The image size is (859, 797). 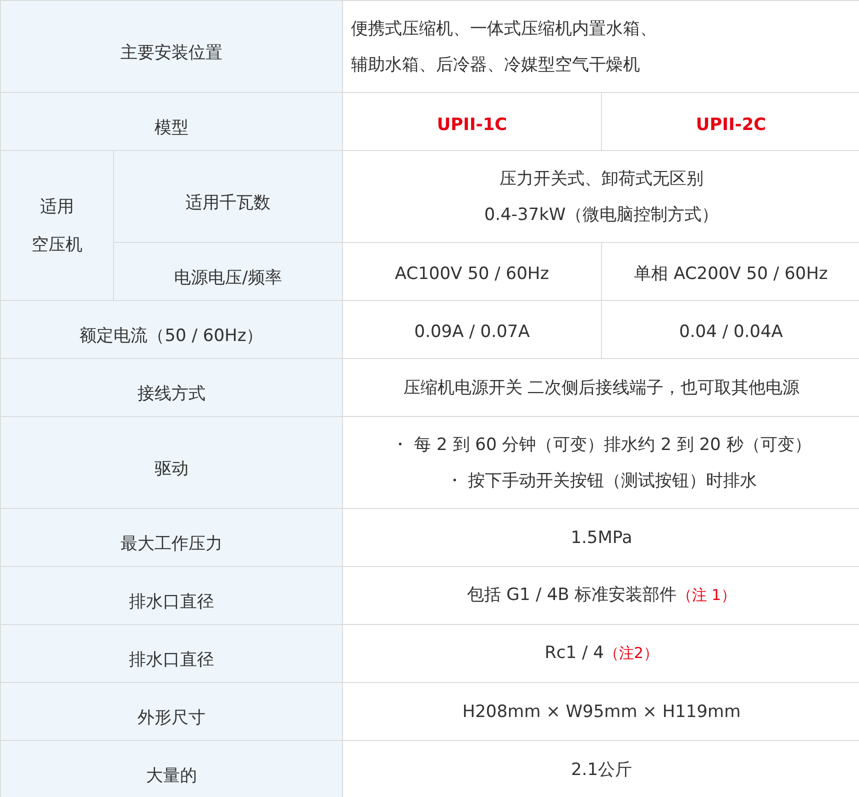 I want to click on value-cell: 1.5MPa, so click(x=600, y=537).